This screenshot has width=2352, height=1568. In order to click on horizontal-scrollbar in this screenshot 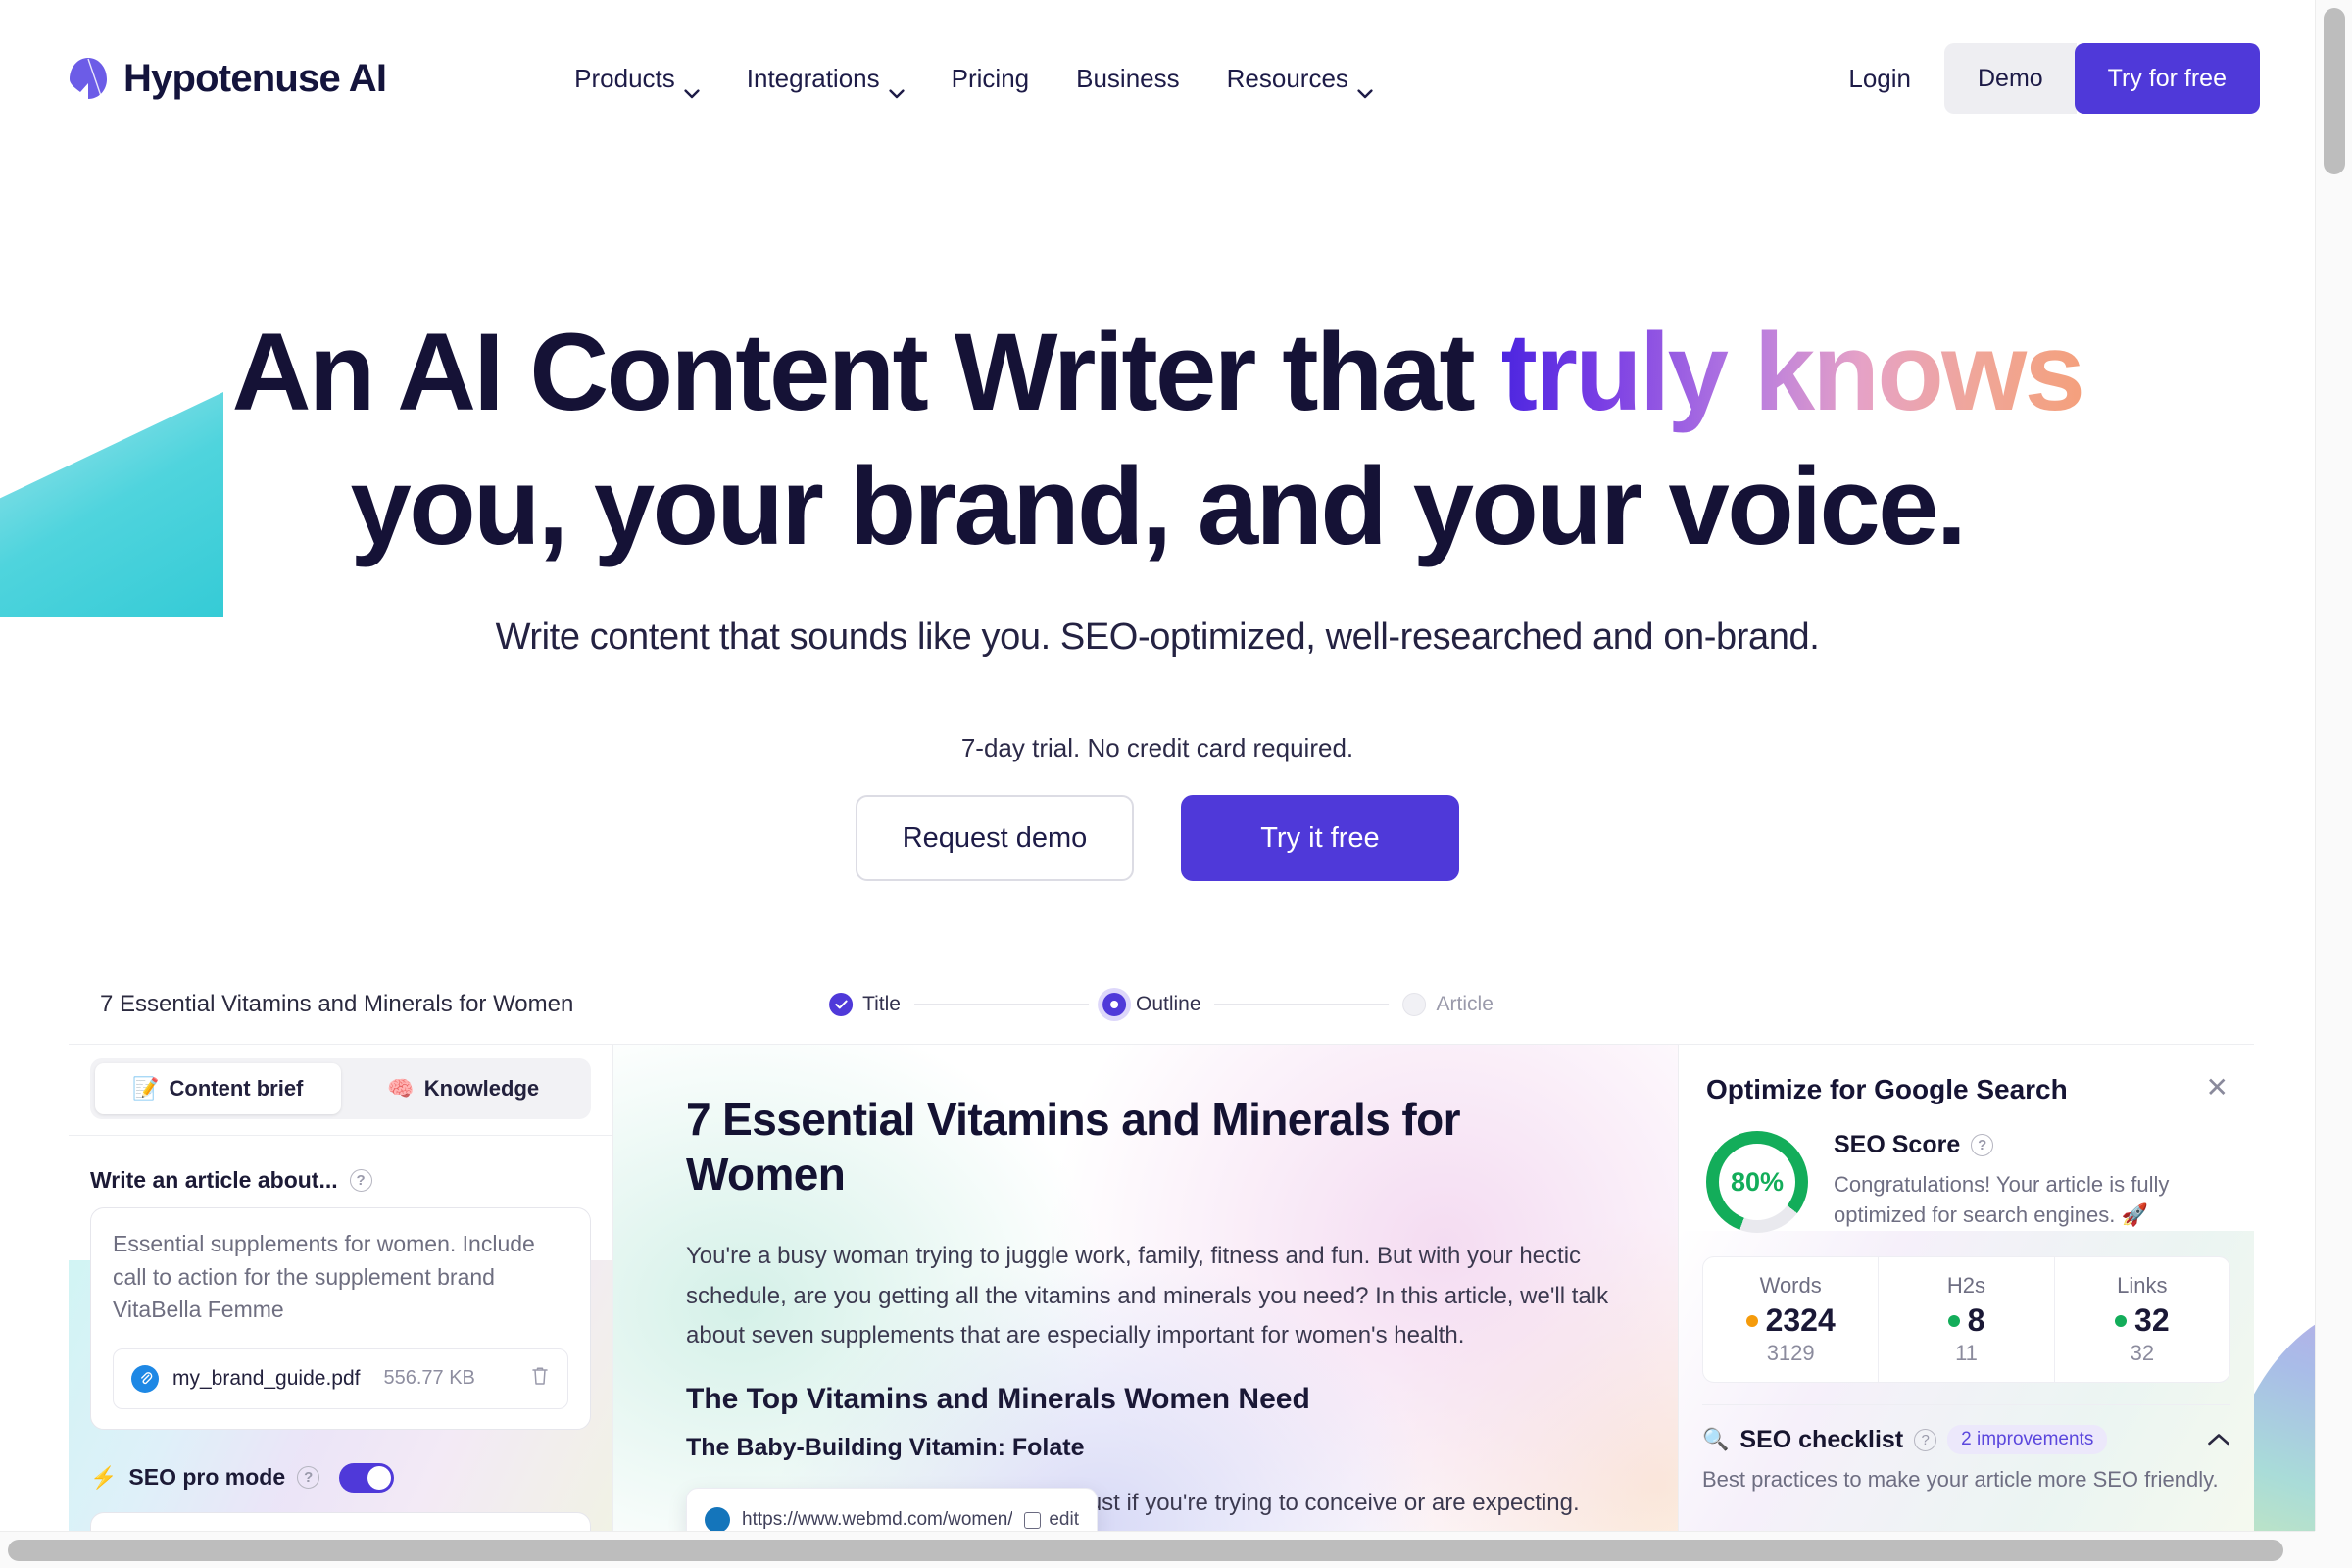, I will do `click(1157, 1549)`.